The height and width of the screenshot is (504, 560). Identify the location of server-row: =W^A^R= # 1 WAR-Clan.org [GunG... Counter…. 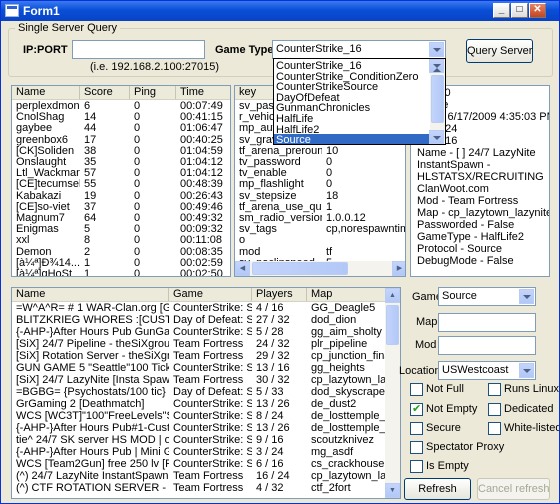
(199, 308).